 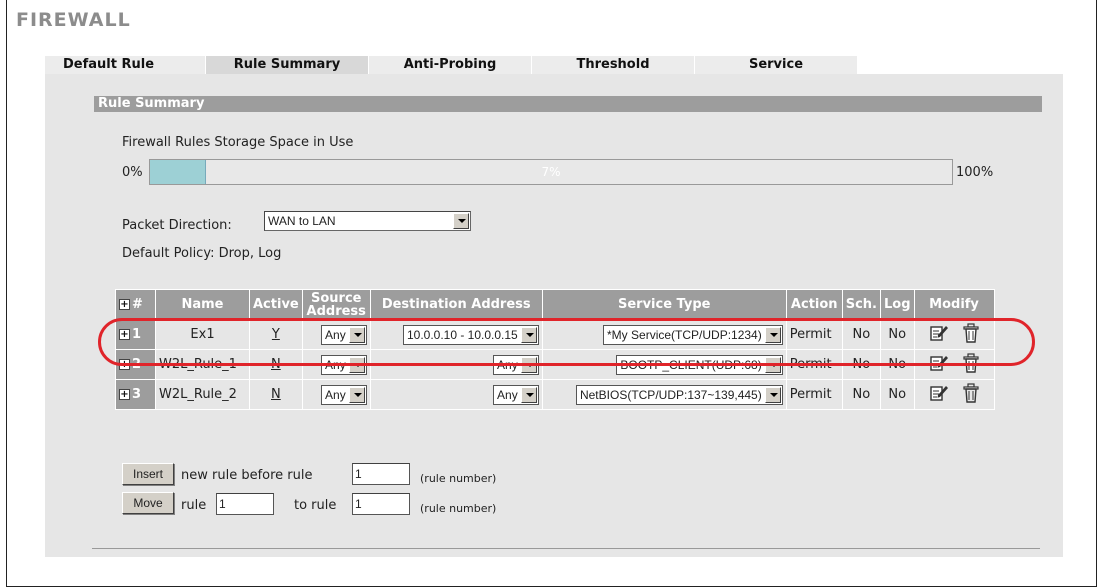 What do you see at coordinates (458, 478) in the screenshot?
I see `insert-hint: (rule number)` at bounding box center [458, 478].